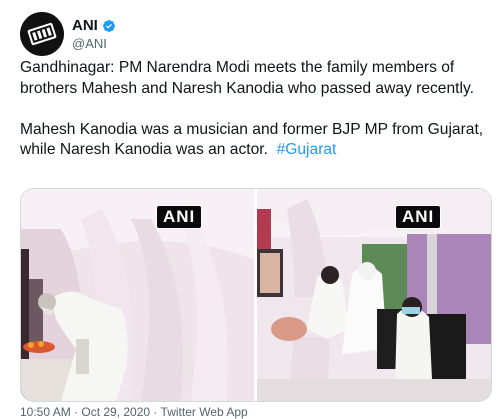 This screenshot has width=500, height=419. Describe the element at coordinates (108, 25) in the screenshot. I see `verified-badge-icon` at that location.